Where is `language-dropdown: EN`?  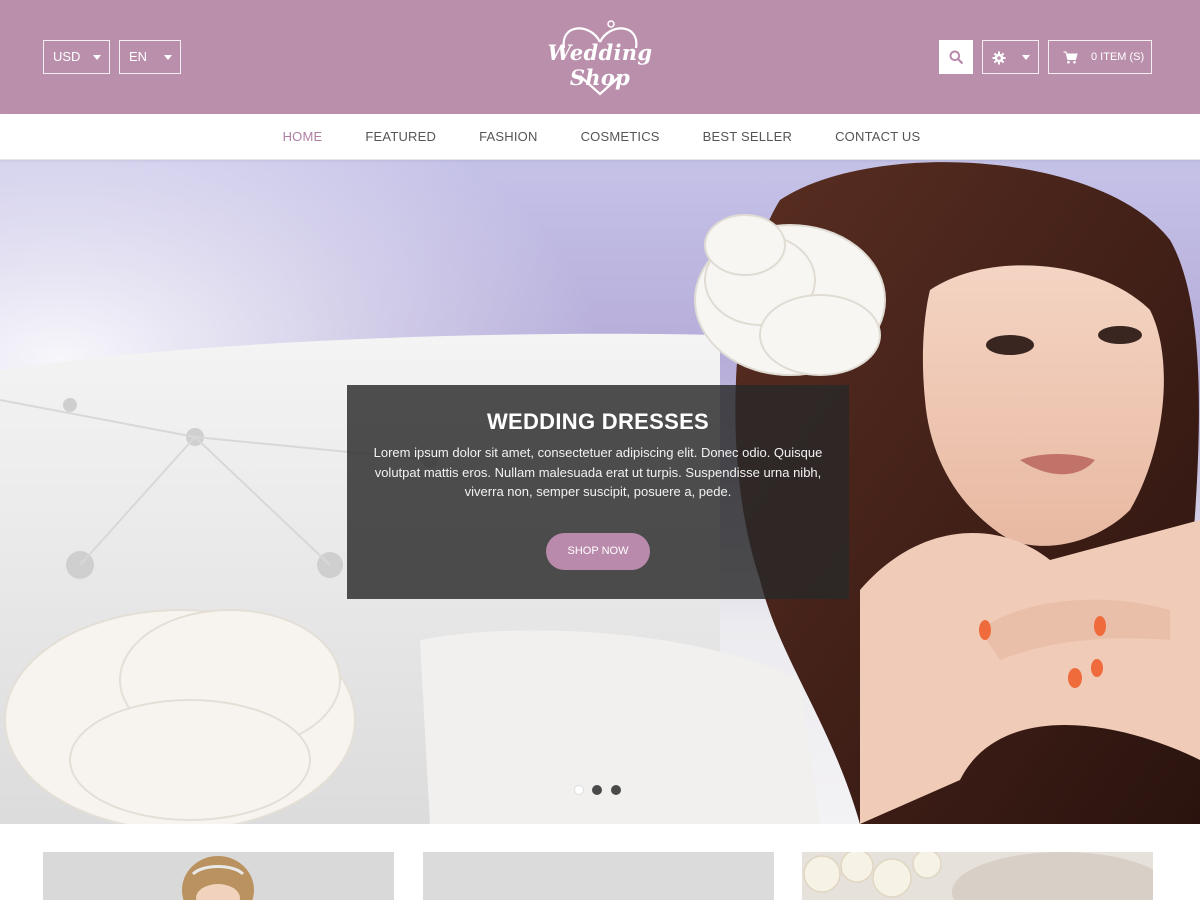
language-dropdown: EN is located at coordinates (150, 57).